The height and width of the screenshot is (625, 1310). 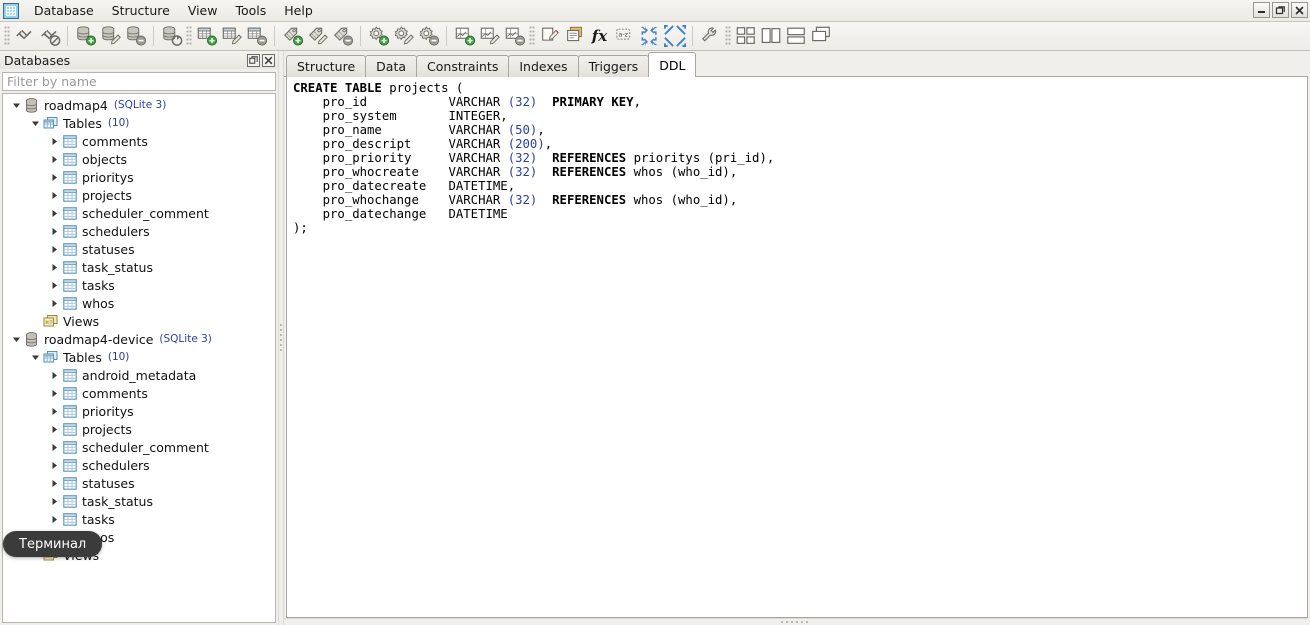 I want to click on menu-item-view: View, so click(x=203, y=11).